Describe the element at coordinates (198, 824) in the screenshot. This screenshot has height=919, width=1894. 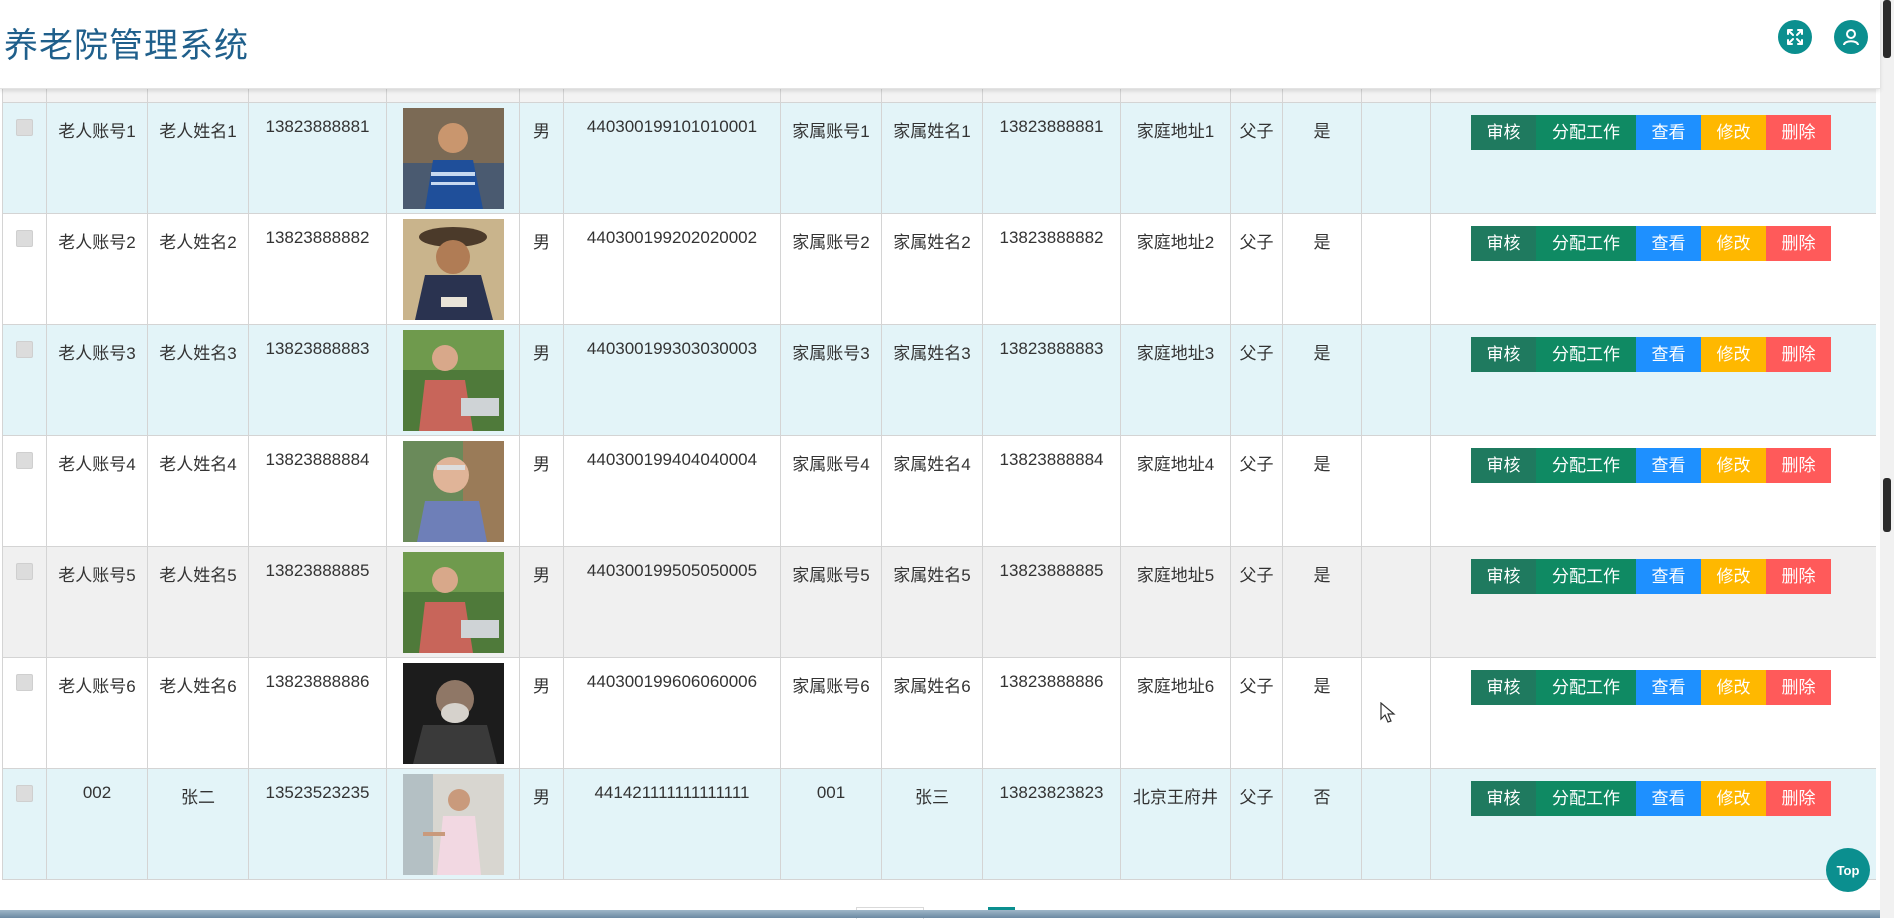
I see `elder-name-cell: 张二` at that location.